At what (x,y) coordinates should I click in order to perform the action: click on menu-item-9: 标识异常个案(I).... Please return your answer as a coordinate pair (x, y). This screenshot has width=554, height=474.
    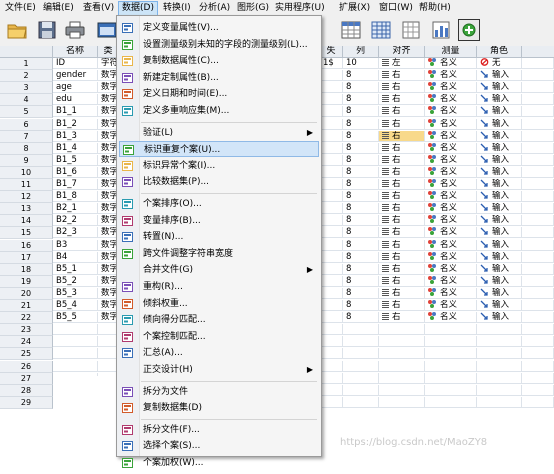
    Looking at the image, I should click on (219, 166).